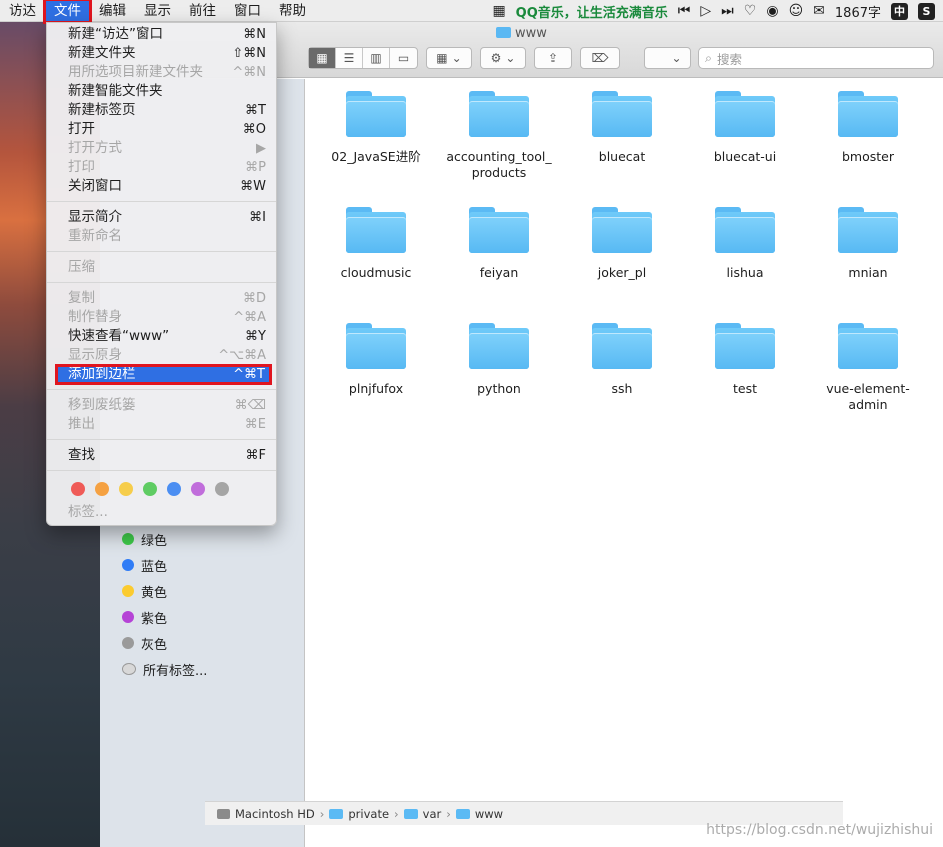 The width and height of the screenshot is (943, 847). Describe the element at coordinates (161, 336) in the screenshot. I see `menu-item-quick-look: 快速查看“www” ⌘Y` at that location.